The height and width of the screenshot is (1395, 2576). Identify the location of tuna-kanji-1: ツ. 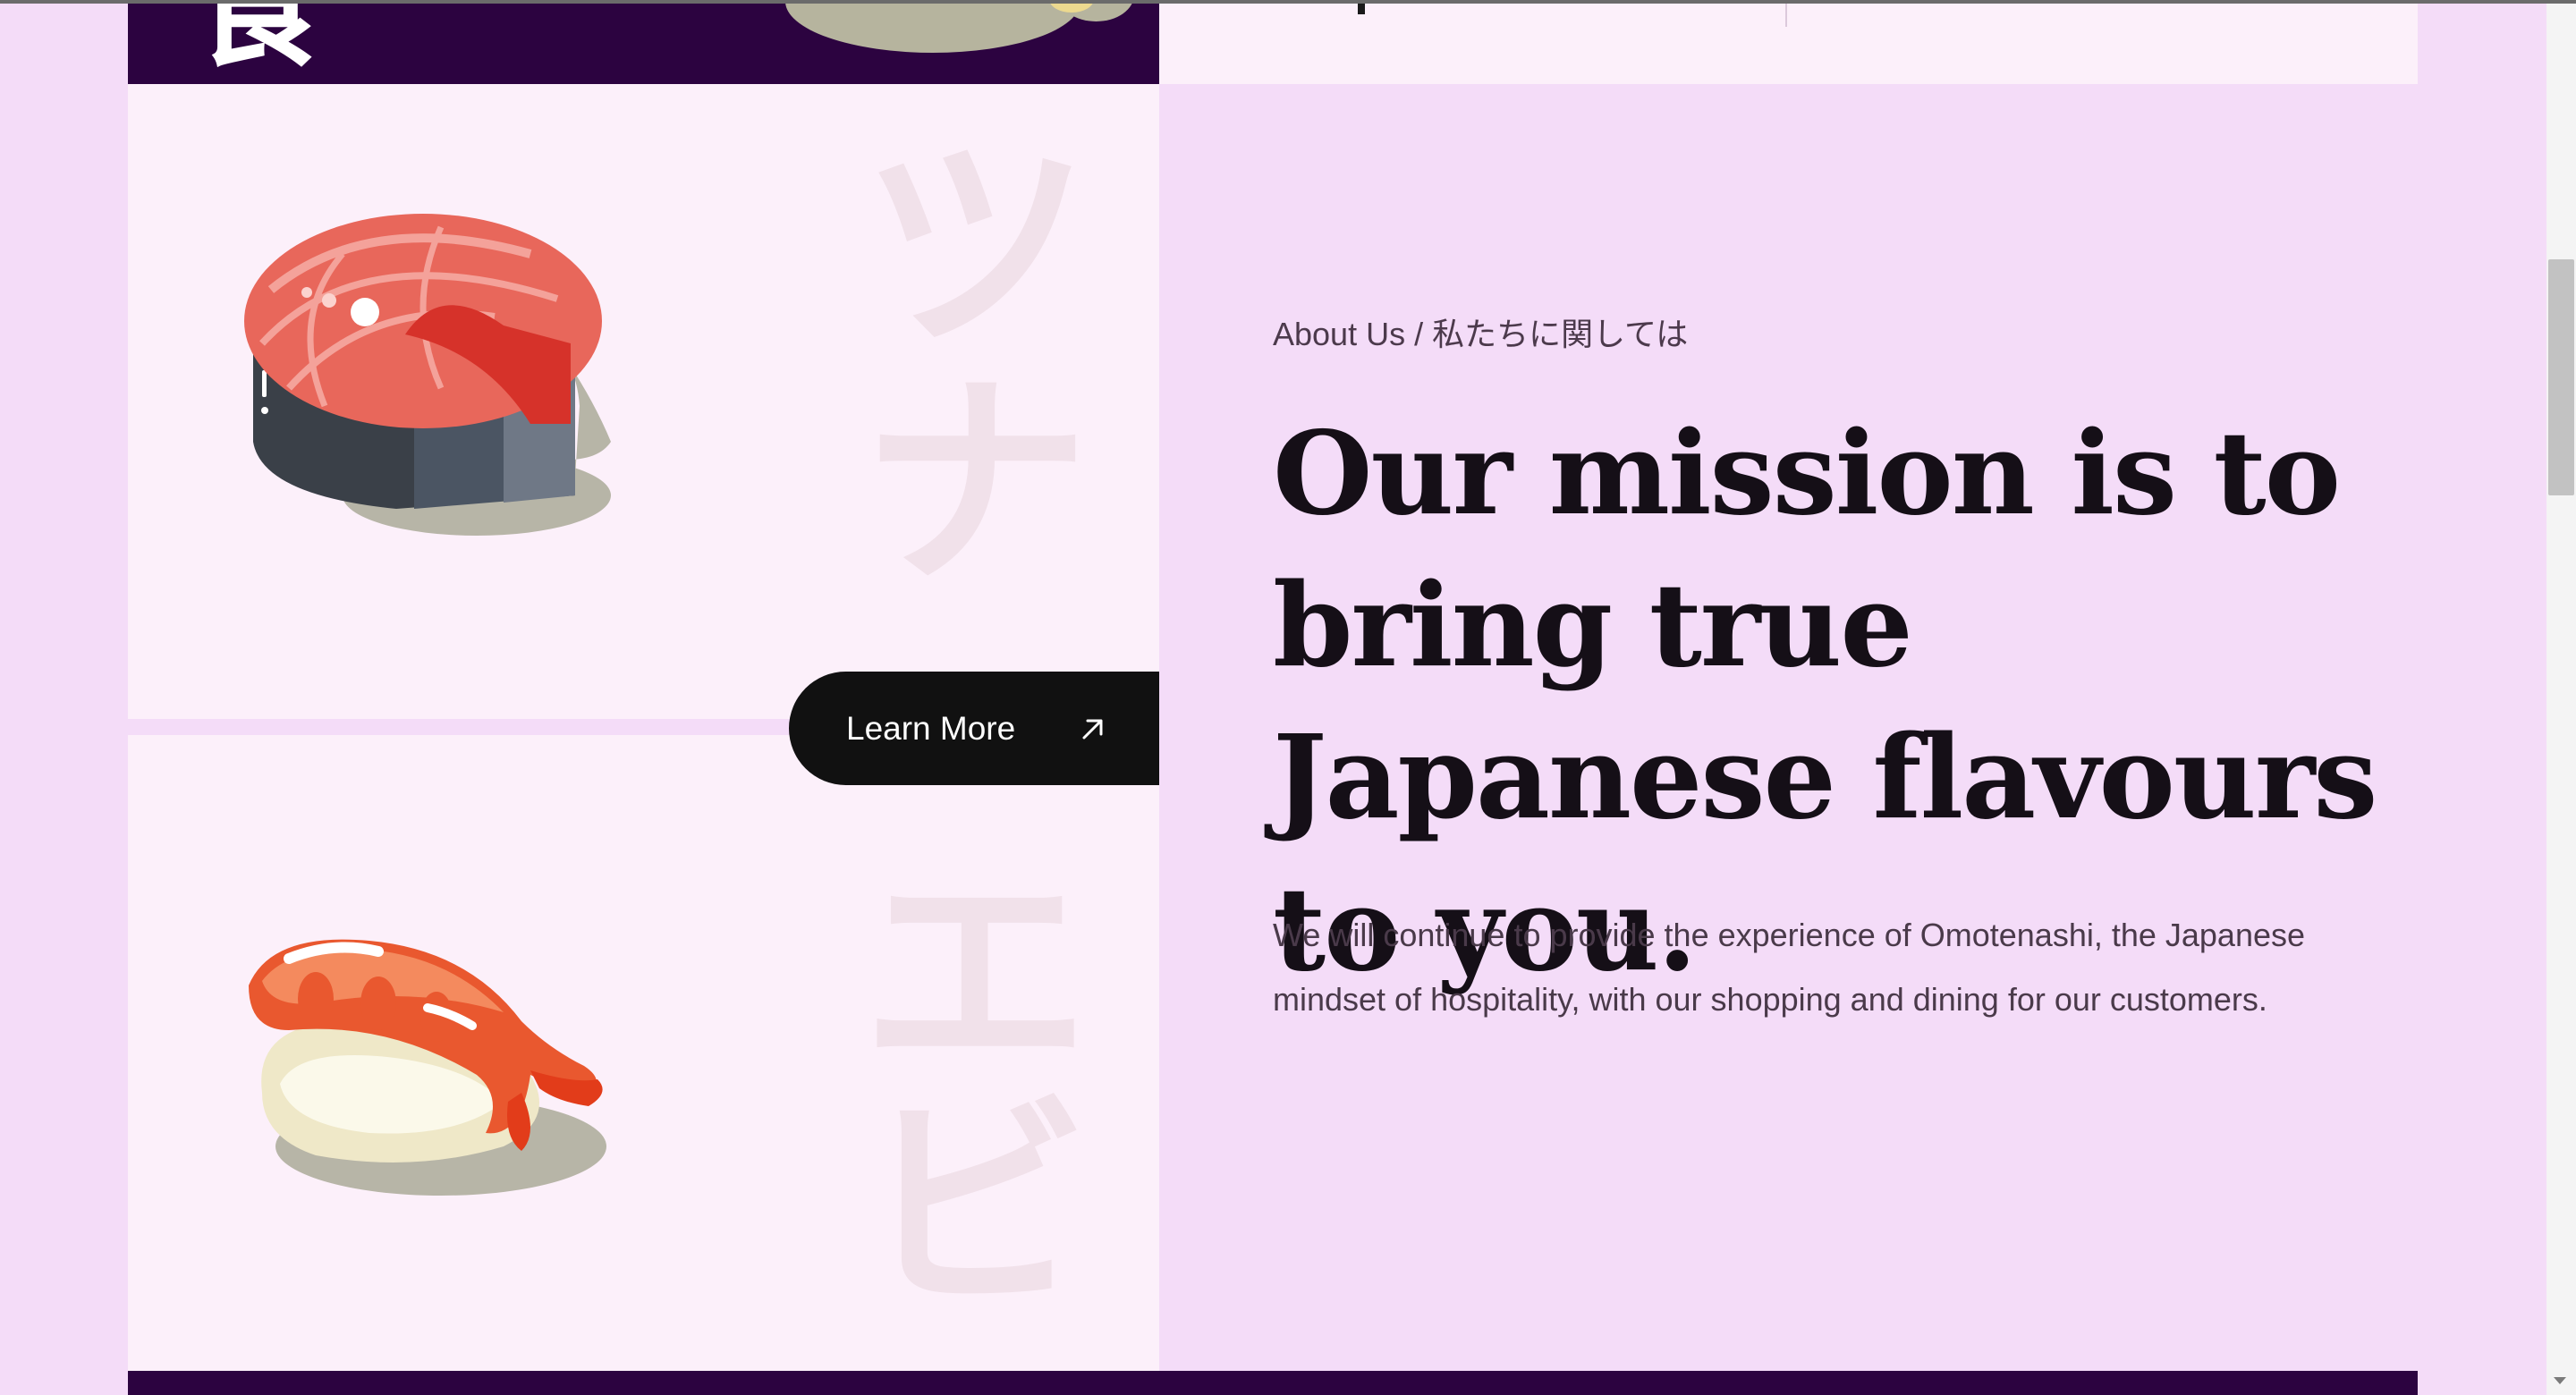
(975, 247).